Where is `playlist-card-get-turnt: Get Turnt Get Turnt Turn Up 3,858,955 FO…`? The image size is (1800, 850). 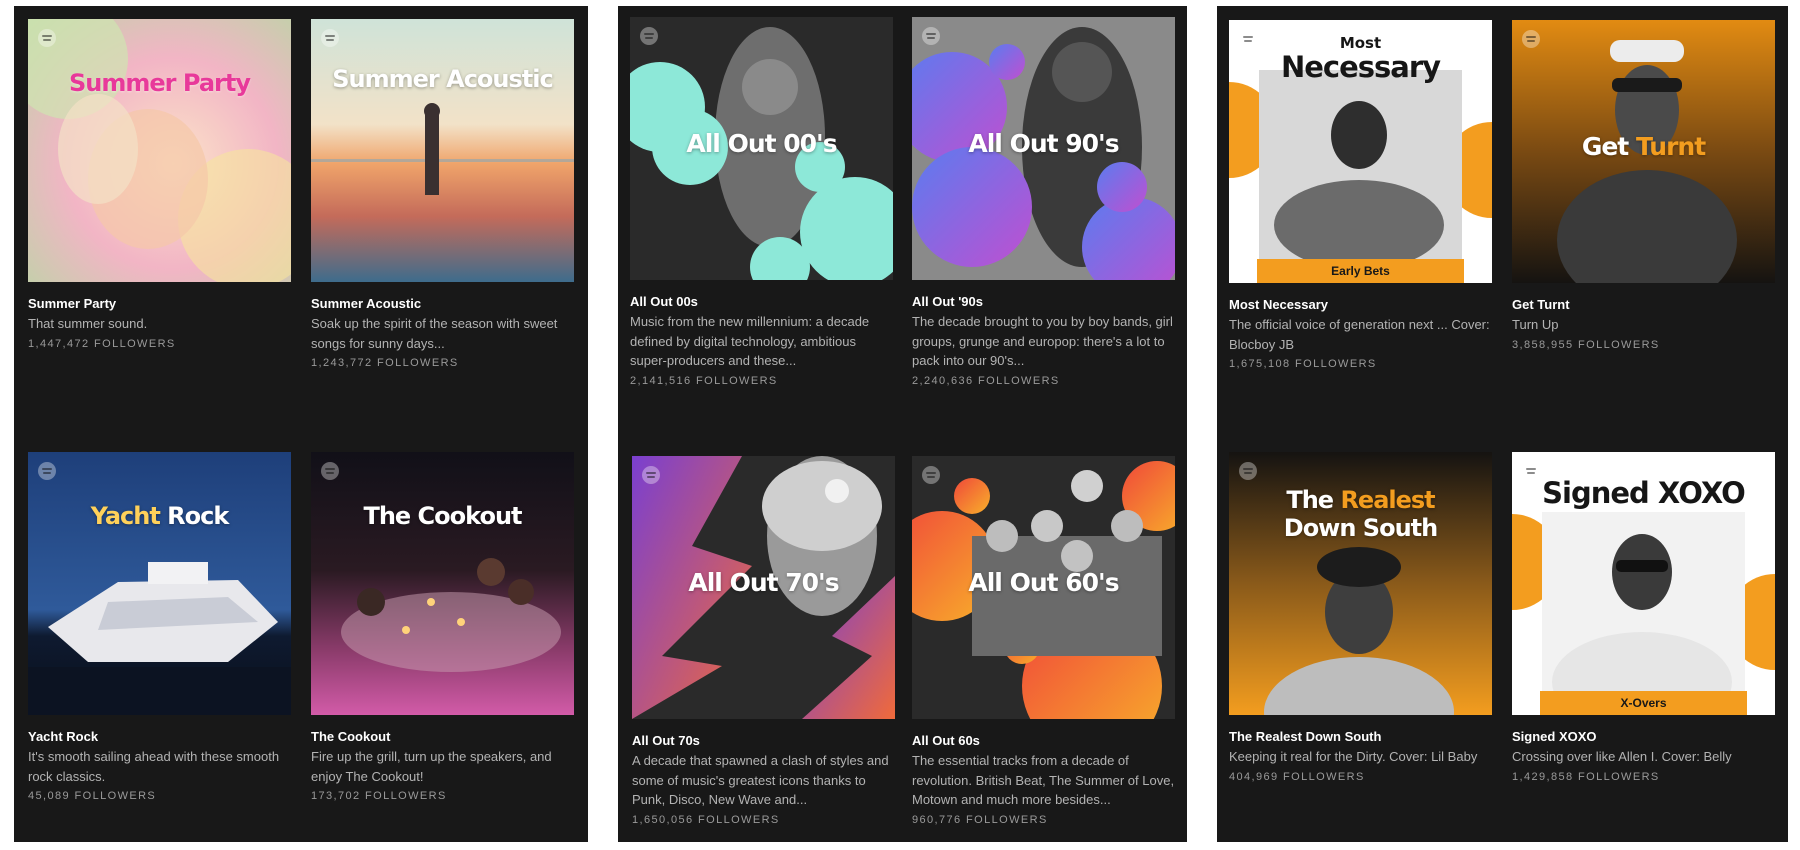 playlist-card-get-turnt: Get Turnt Get Turnt Turn Up 3,858,955 FO… is located at coordinates (1643, 186).